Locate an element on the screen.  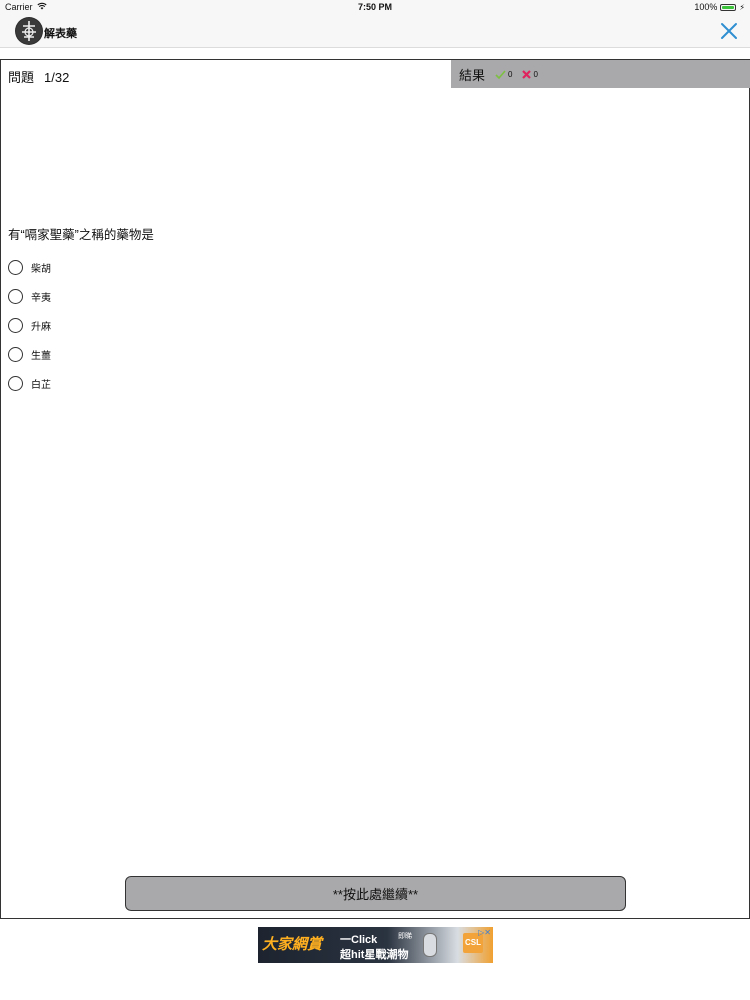
status-bar: Carrier 7:50 PM 100% ⚡ is located at coordinates (375, 7).